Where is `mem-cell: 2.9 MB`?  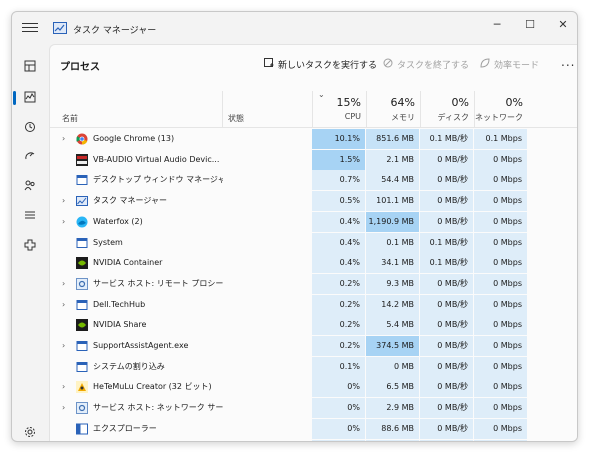
mem-cell: 2.9 MB is located at coordinates (392, 408).